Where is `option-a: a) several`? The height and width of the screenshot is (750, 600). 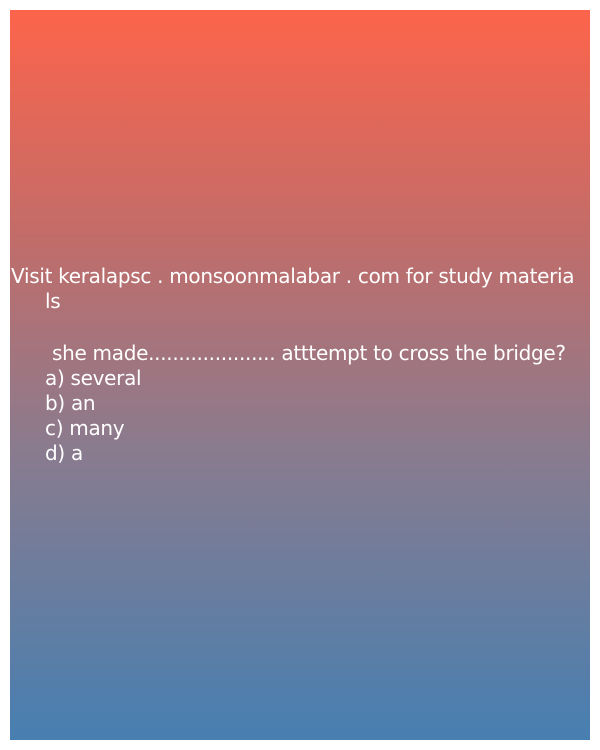 option-a: a) several is located at coordinates (93, 378).